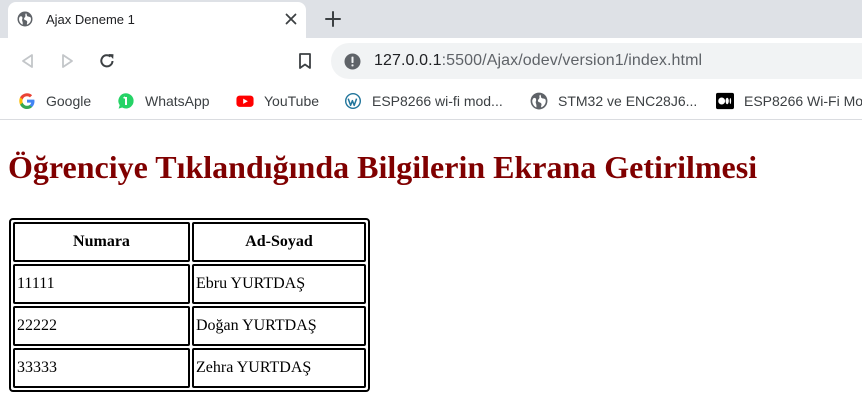 The image size is (862, 403). I want to click on student-number-cell: 33333, so click(101, 368).